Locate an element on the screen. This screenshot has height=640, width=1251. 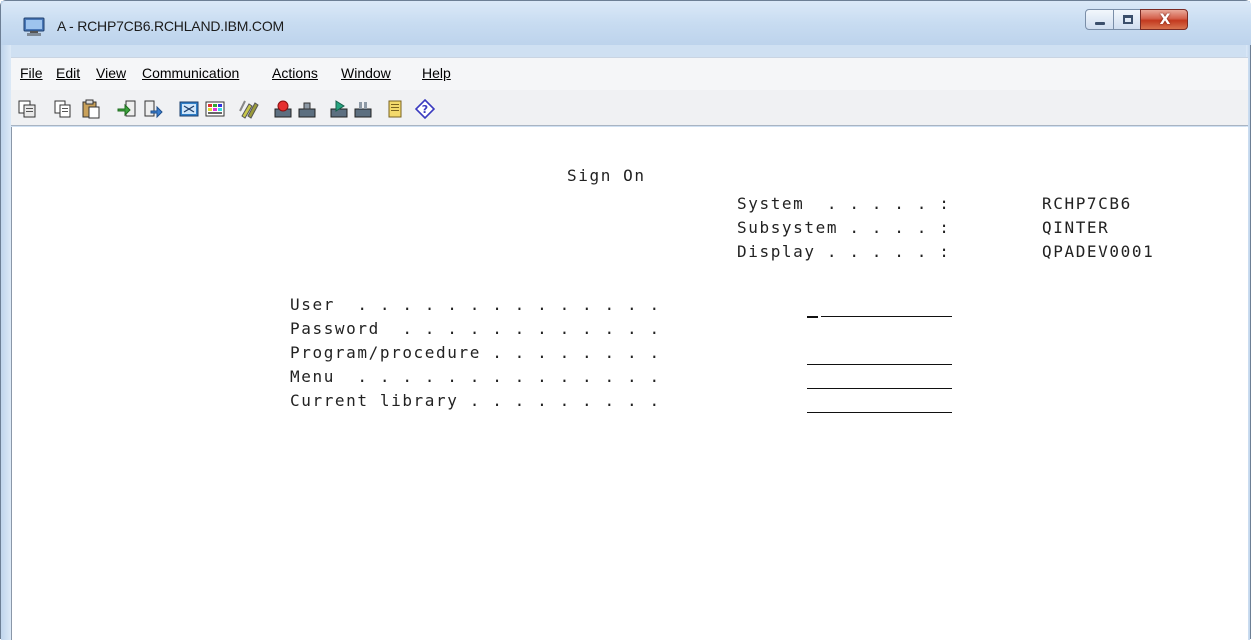
program-procedure-label: Program/procedure . . . . . . . . is located at coordinates (475, 352).